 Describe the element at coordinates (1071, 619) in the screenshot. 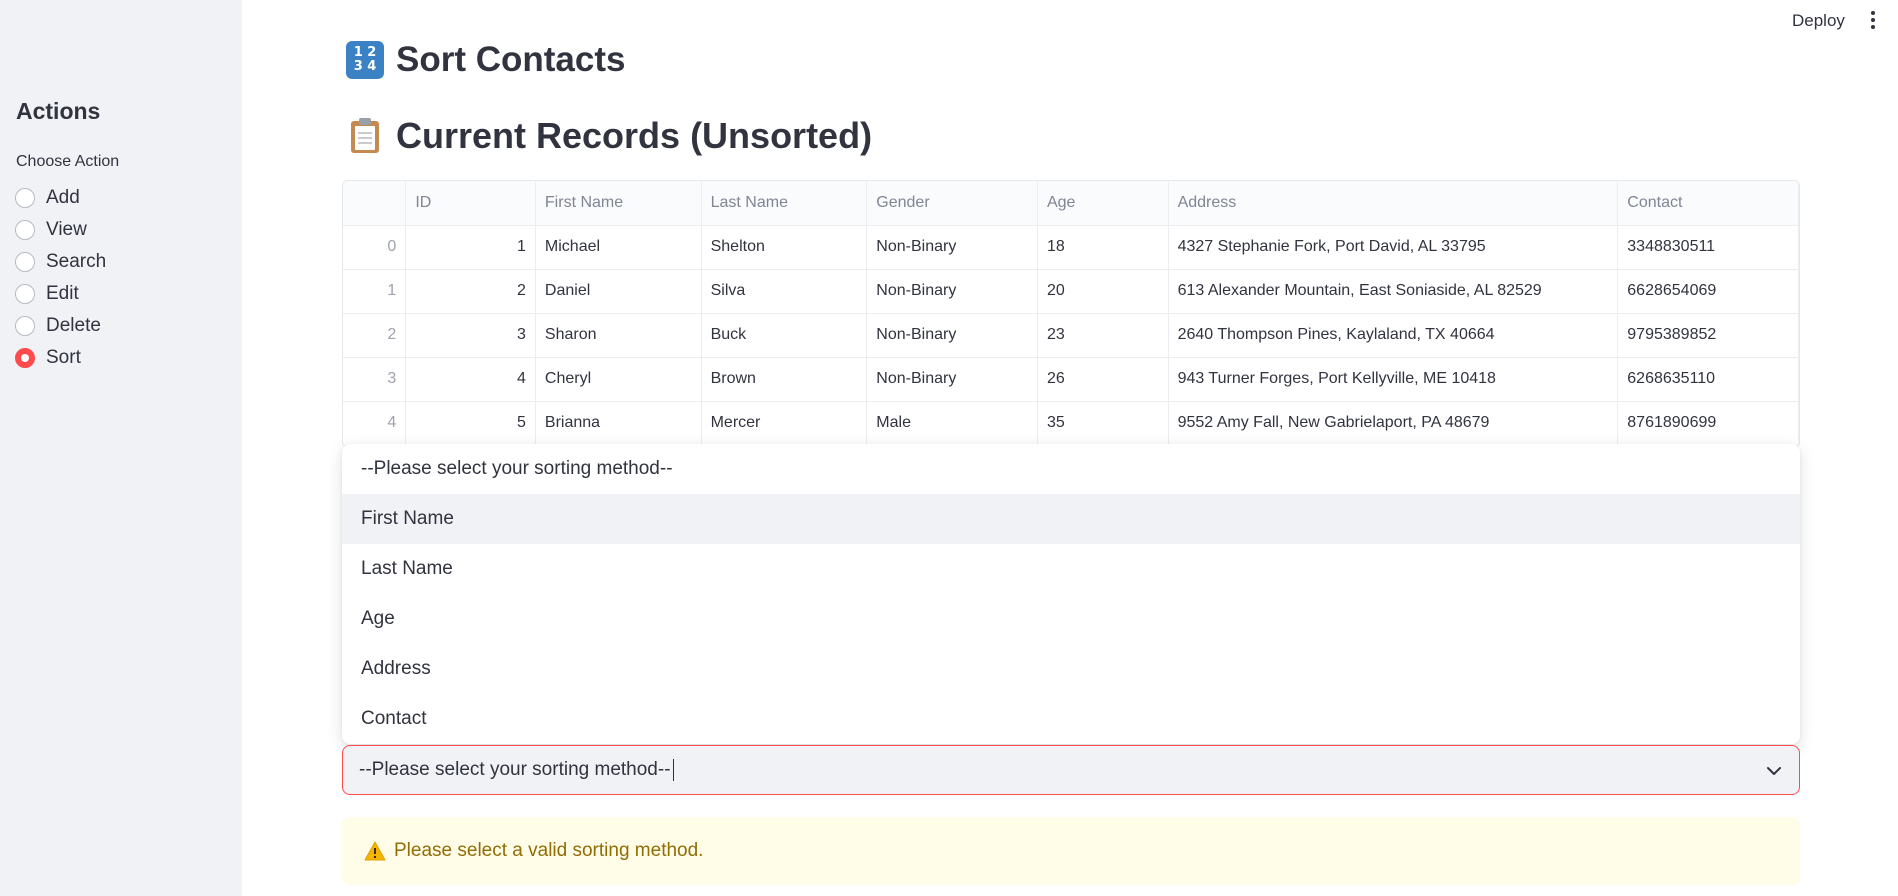

I see `dropdown-option: Age` at that location.